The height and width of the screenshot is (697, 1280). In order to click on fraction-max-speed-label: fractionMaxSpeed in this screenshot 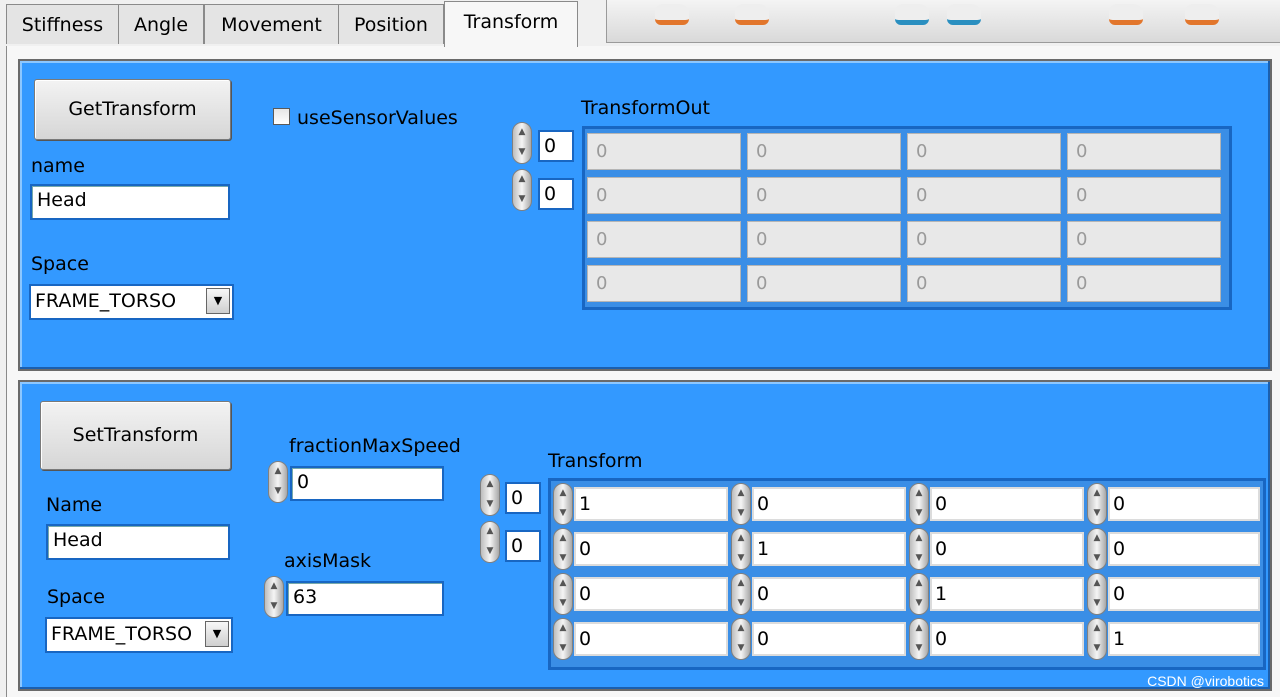, I will do `click(375, 446)`.